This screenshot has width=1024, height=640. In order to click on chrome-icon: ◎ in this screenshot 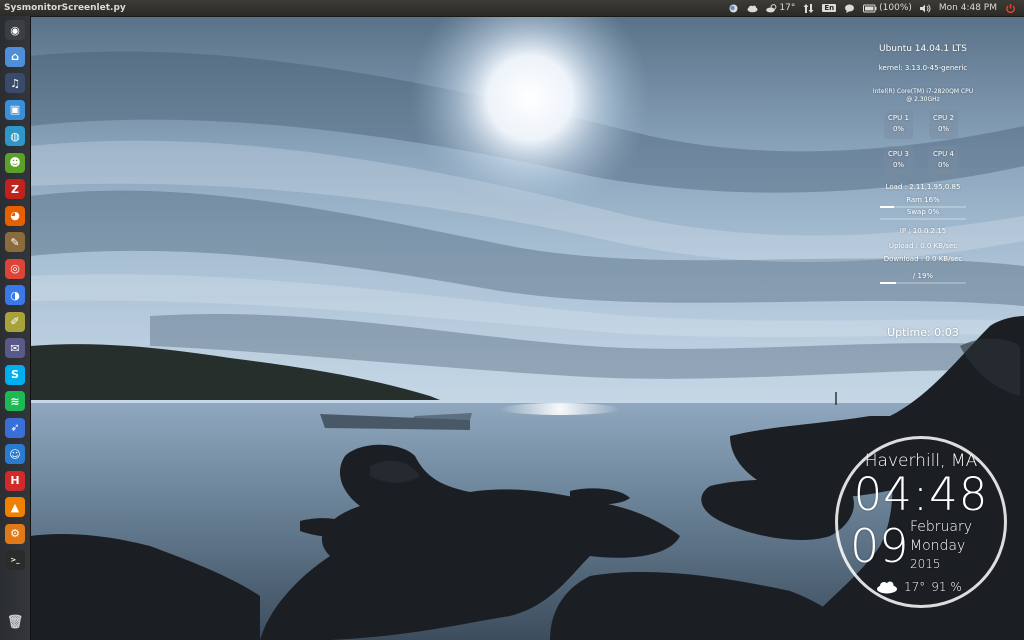, I will do `click(15, 268)`.